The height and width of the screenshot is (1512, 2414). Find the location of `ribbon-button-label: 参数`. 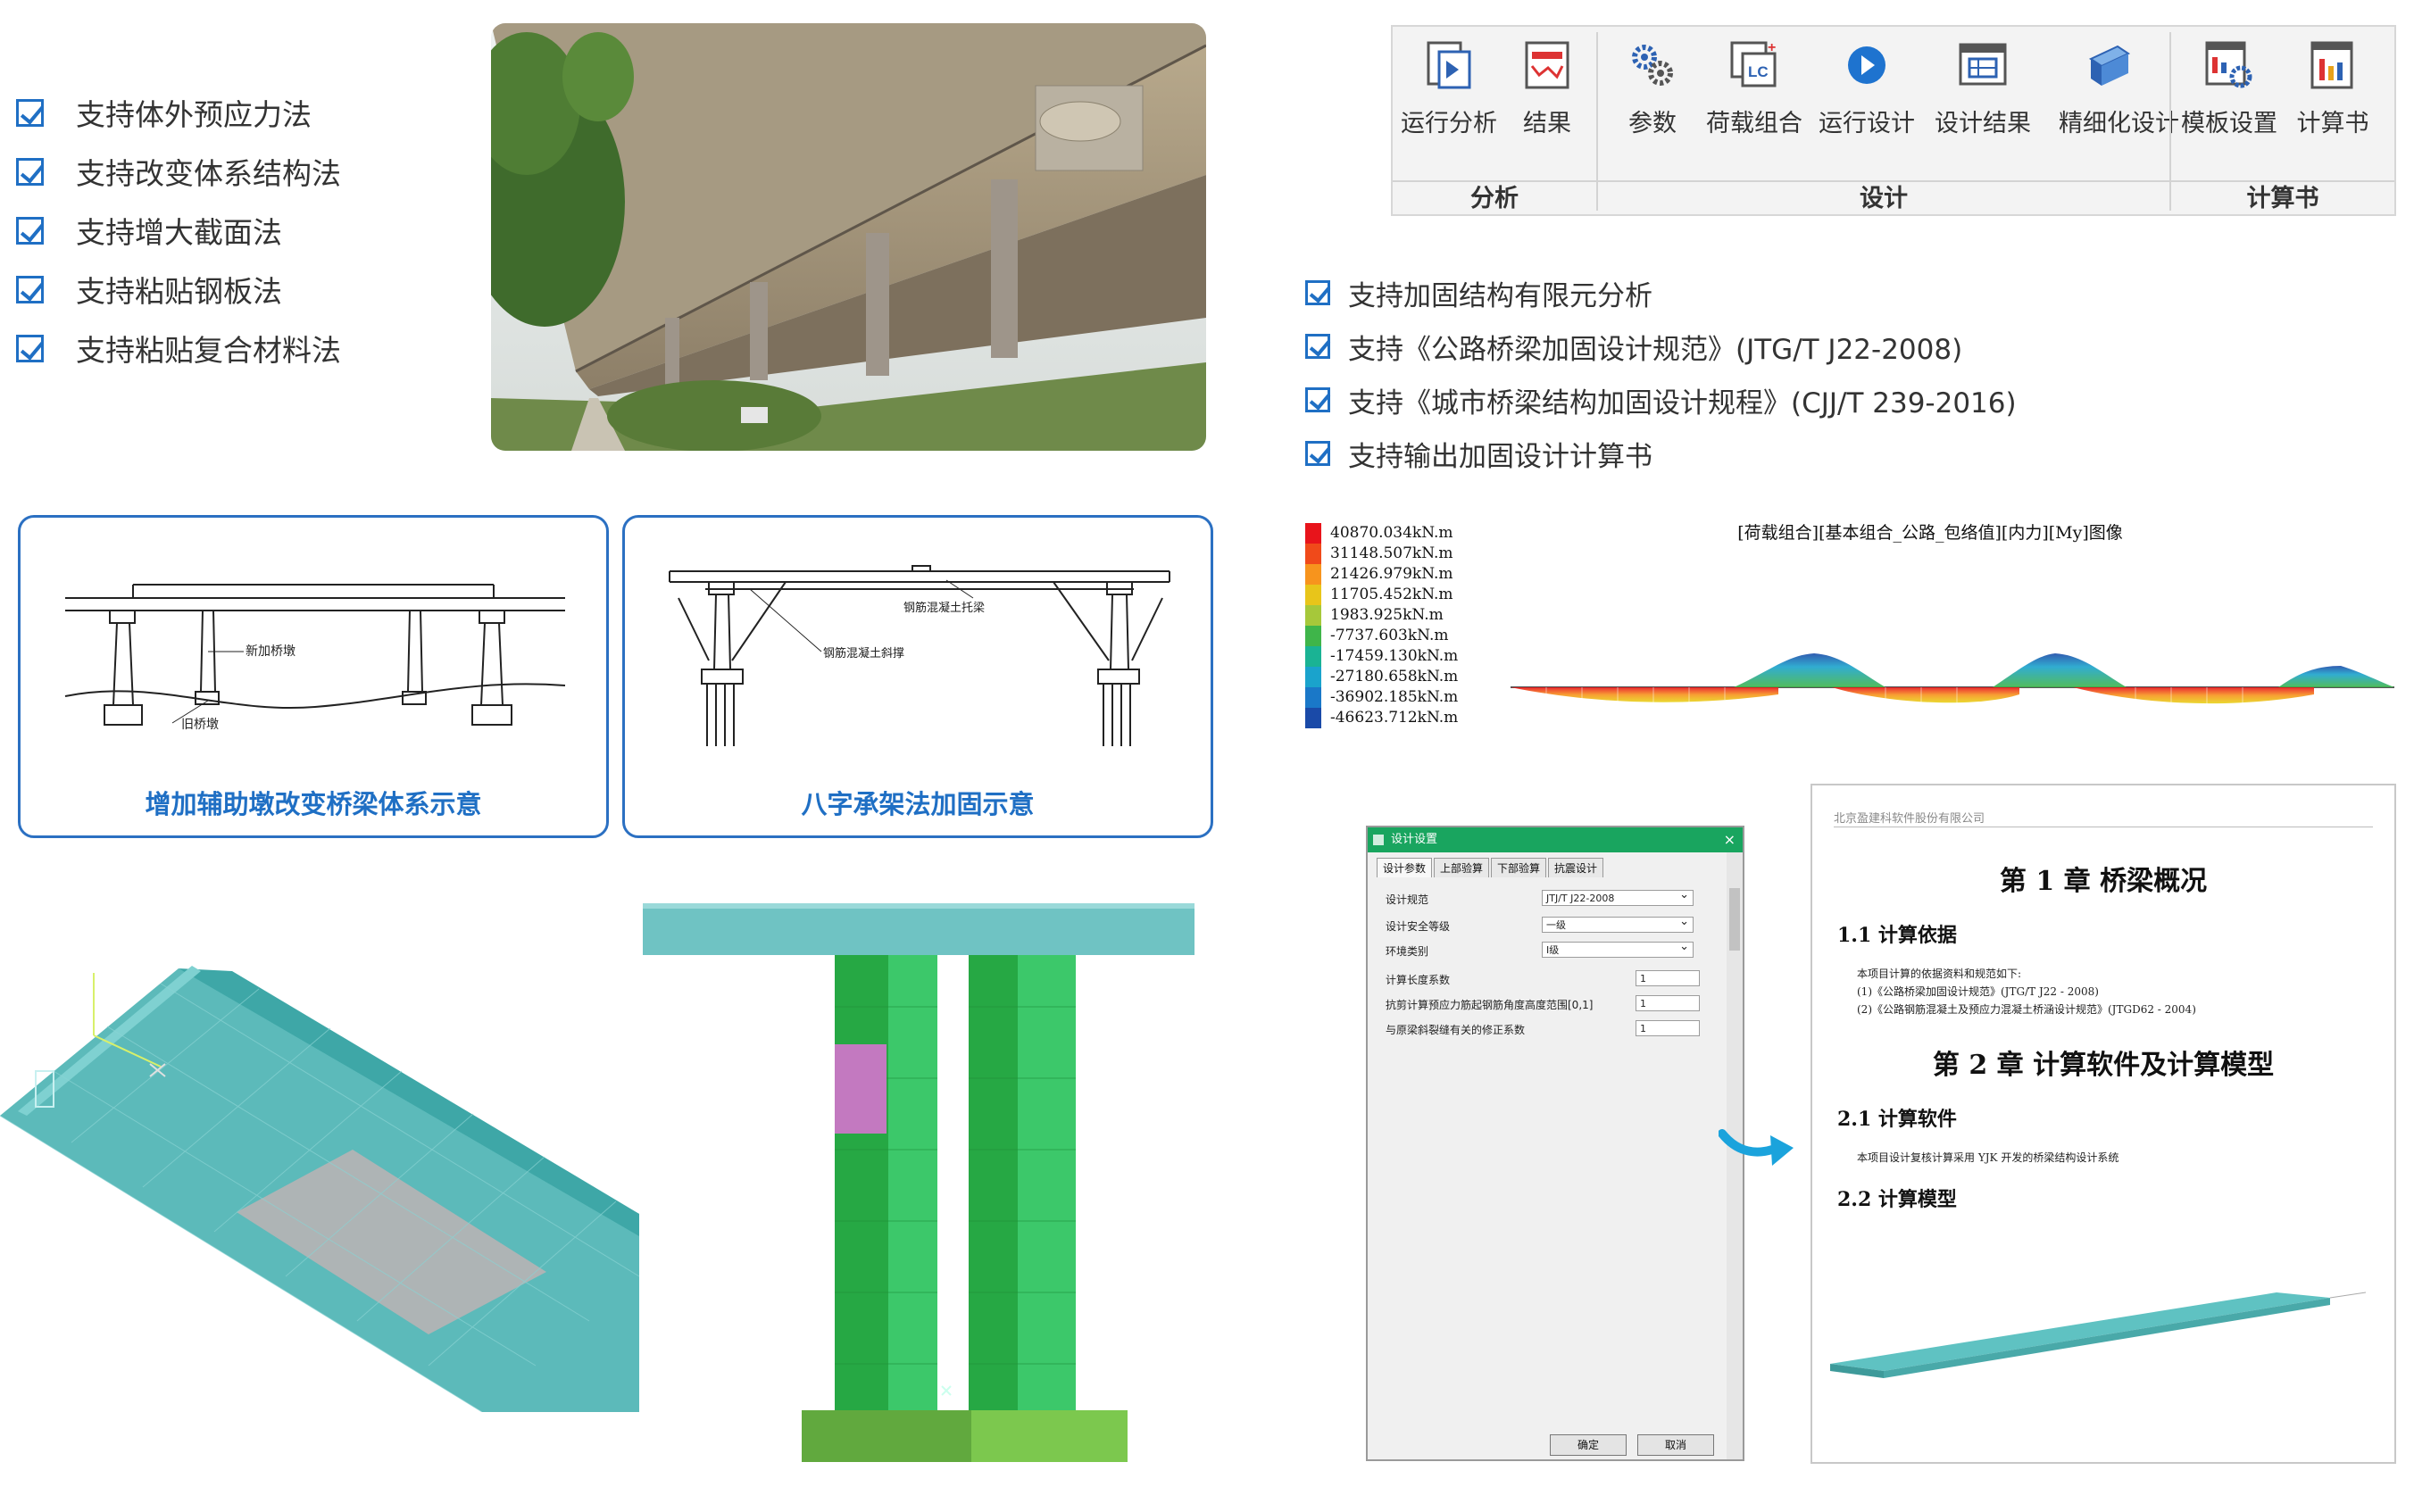

ribbon-button-label: 参数 is located at coordinates (1652, 124).